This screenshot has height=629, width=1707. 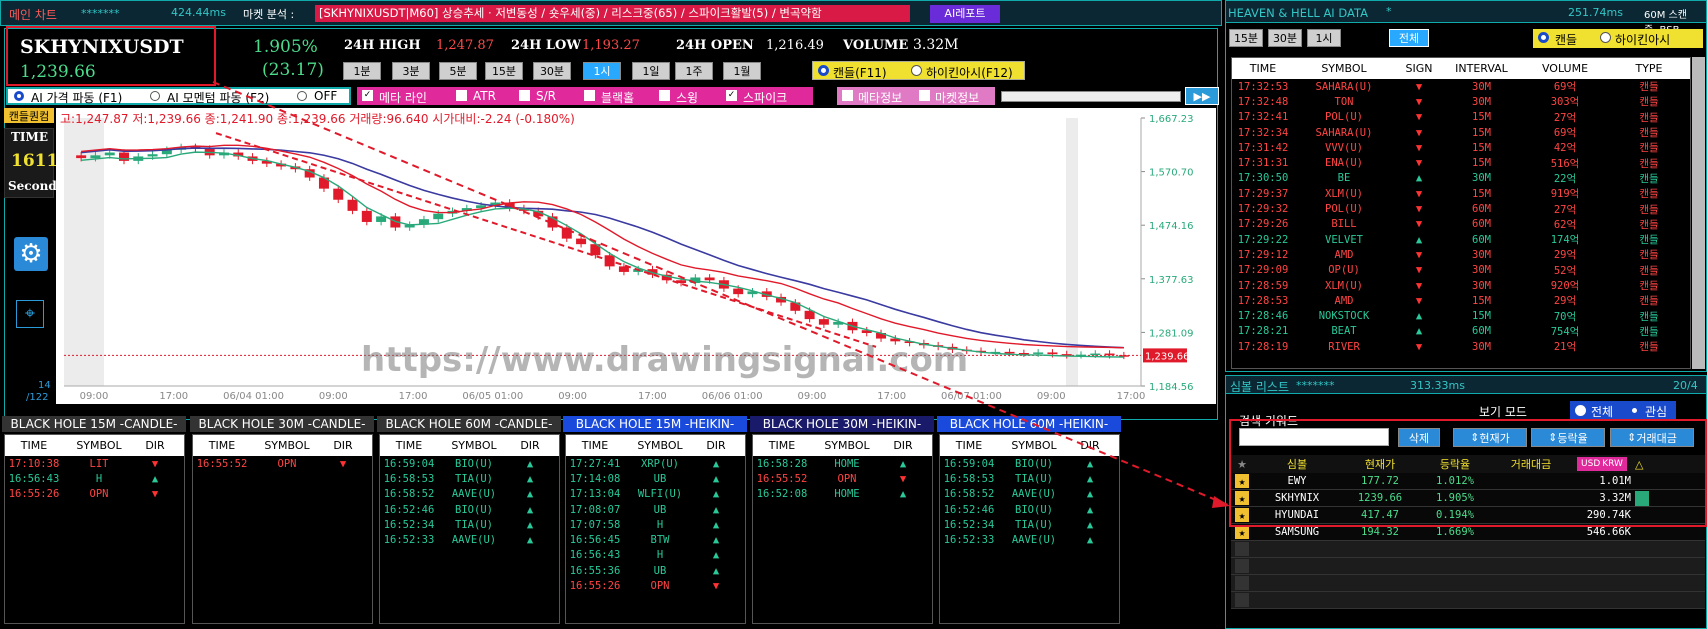 I want to click on usd-label: USD, so click(x=1590, y=464).